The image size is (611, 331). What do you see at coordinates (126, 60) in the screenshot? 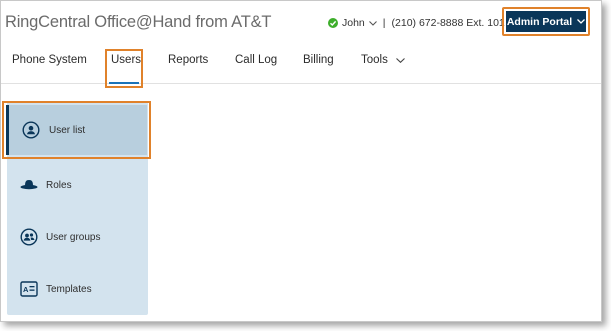
I see `tab-users: Users` at bounding box center [126, 60].